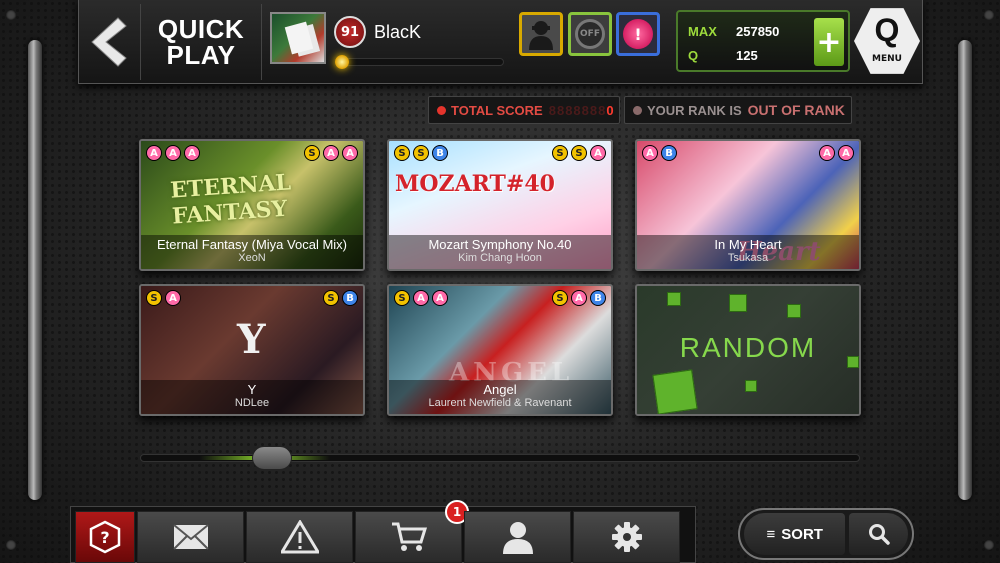 This screenshot has width=1000, height=563. Describe the element at coordinates (201, 55) in the screenshot. I see `page-title-line2: PLAY` at that location.